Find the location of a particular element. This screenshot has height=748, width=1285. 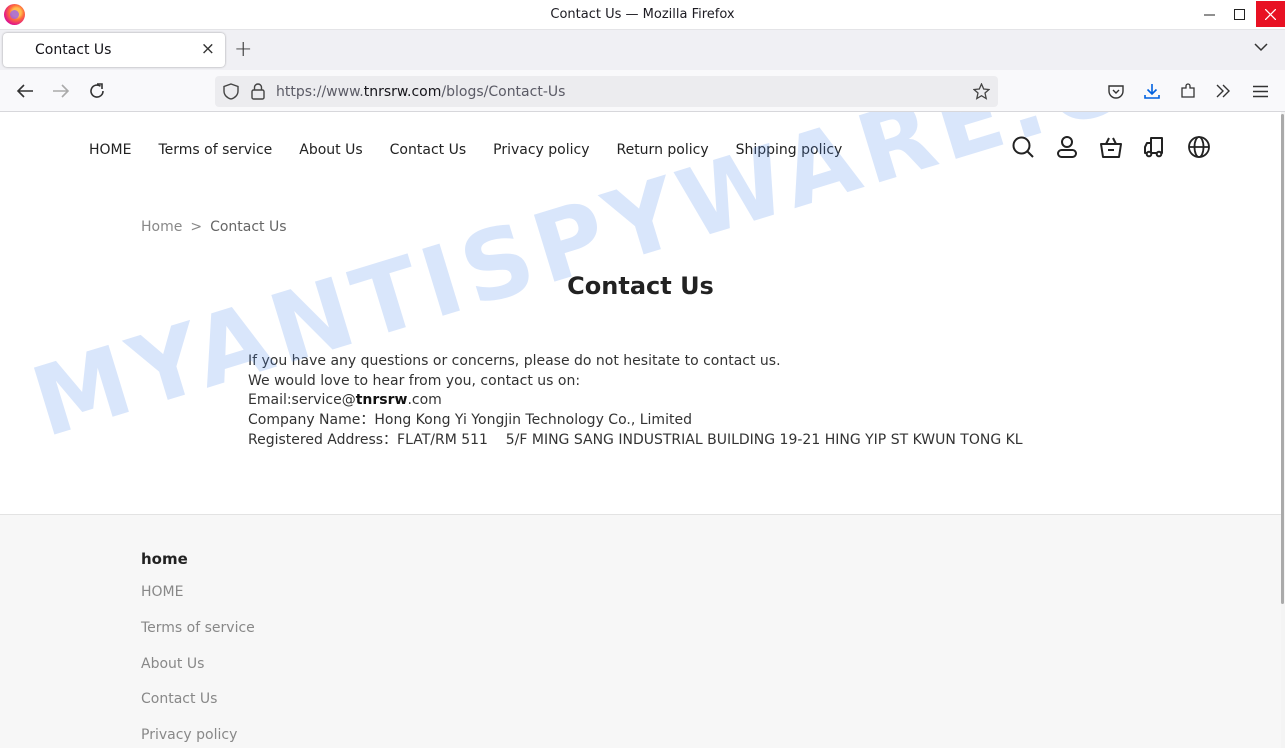

window-title: Contact Us — Mozilla Firefox is located at coordinates (642, 14).